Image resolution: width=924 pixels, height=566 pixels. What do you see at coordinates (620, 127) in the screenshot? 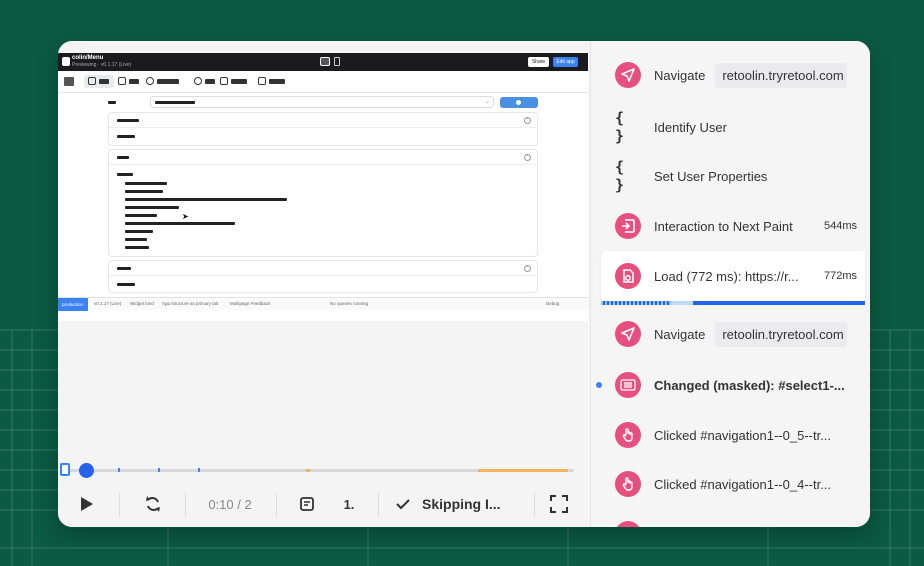
I see `braces-icon: { }` at bounding box center [620, 127].